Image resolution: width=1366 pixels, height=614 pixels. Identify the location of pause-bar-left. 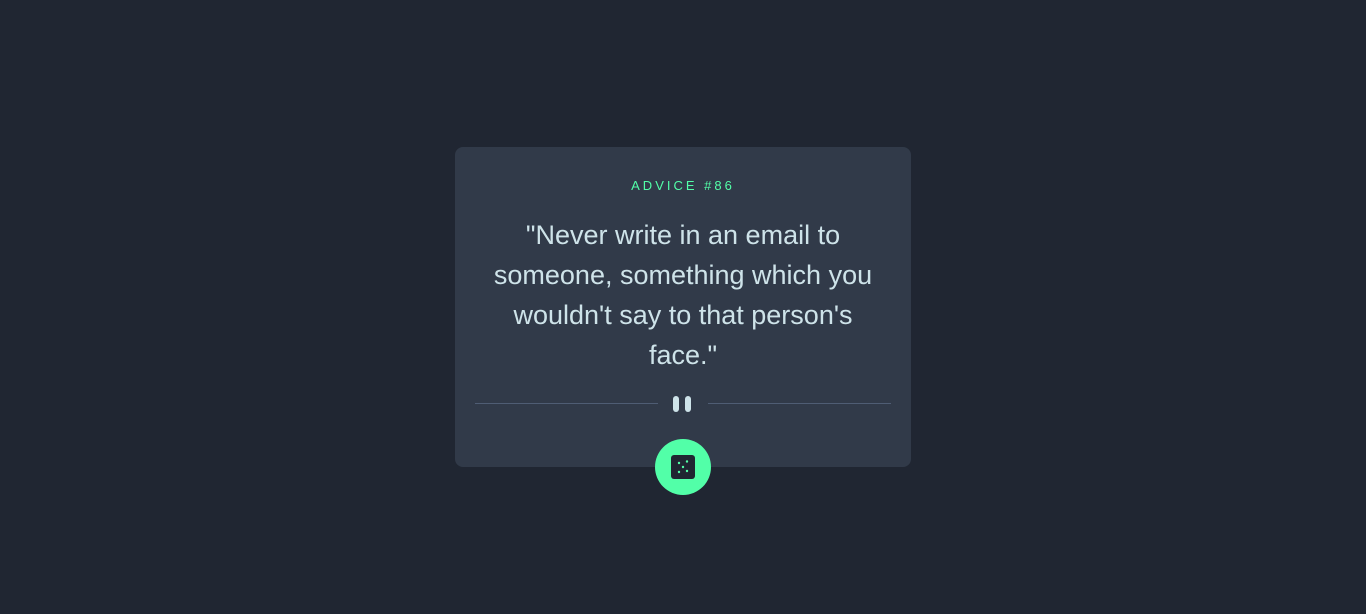
(676, 404).